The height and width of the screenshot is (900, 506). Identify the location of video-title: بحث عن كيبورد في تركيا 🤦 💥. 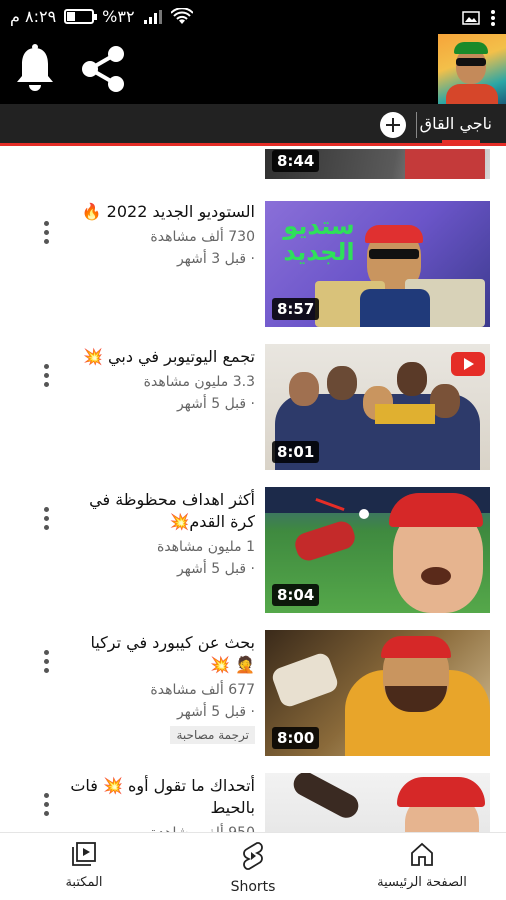
(162, 654).